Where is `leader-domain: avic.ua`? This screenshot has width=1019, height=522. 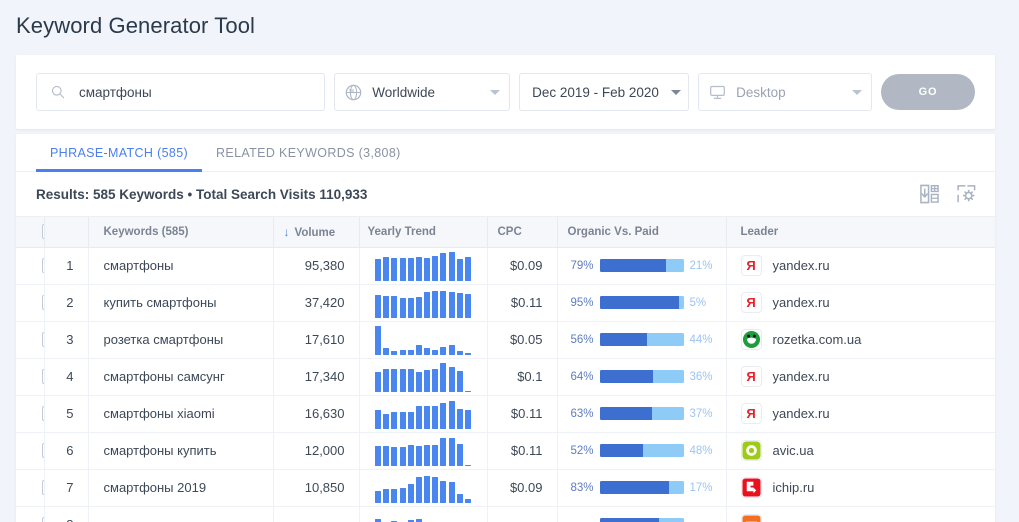
leader-domain: avic.ua is located at coordinates (793, 450).